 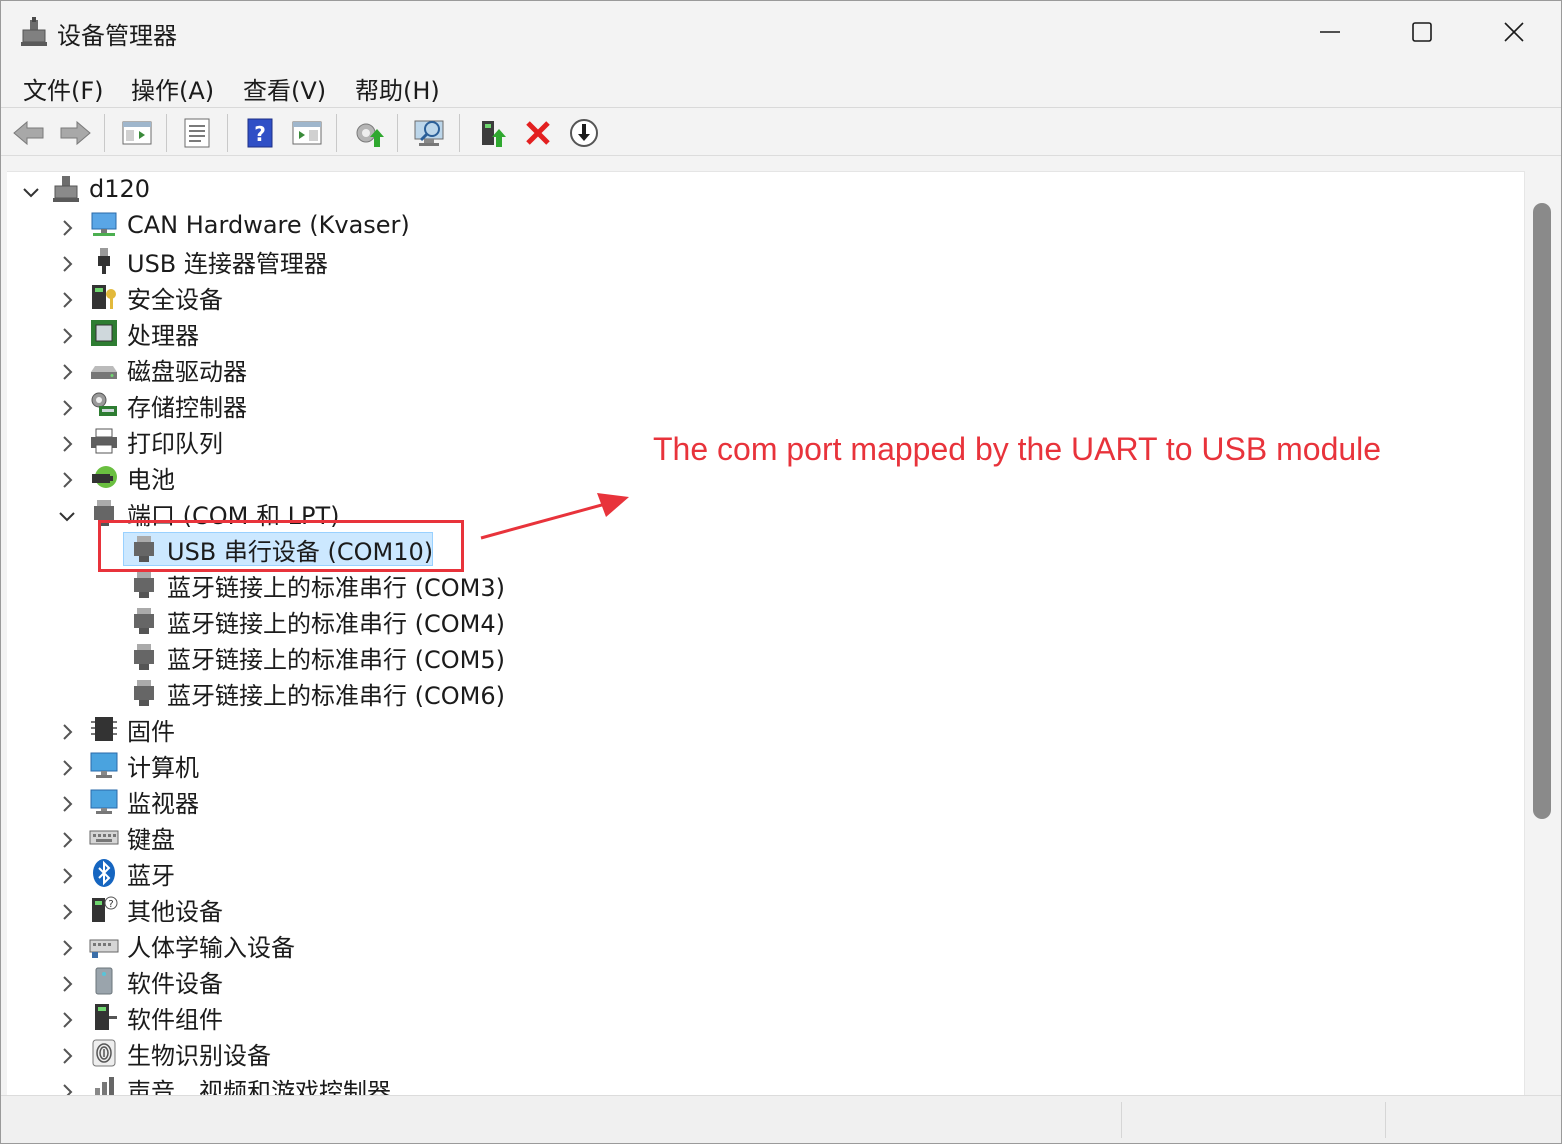 I want to click on annotation-highlight-box, so click(x=281, y=546).